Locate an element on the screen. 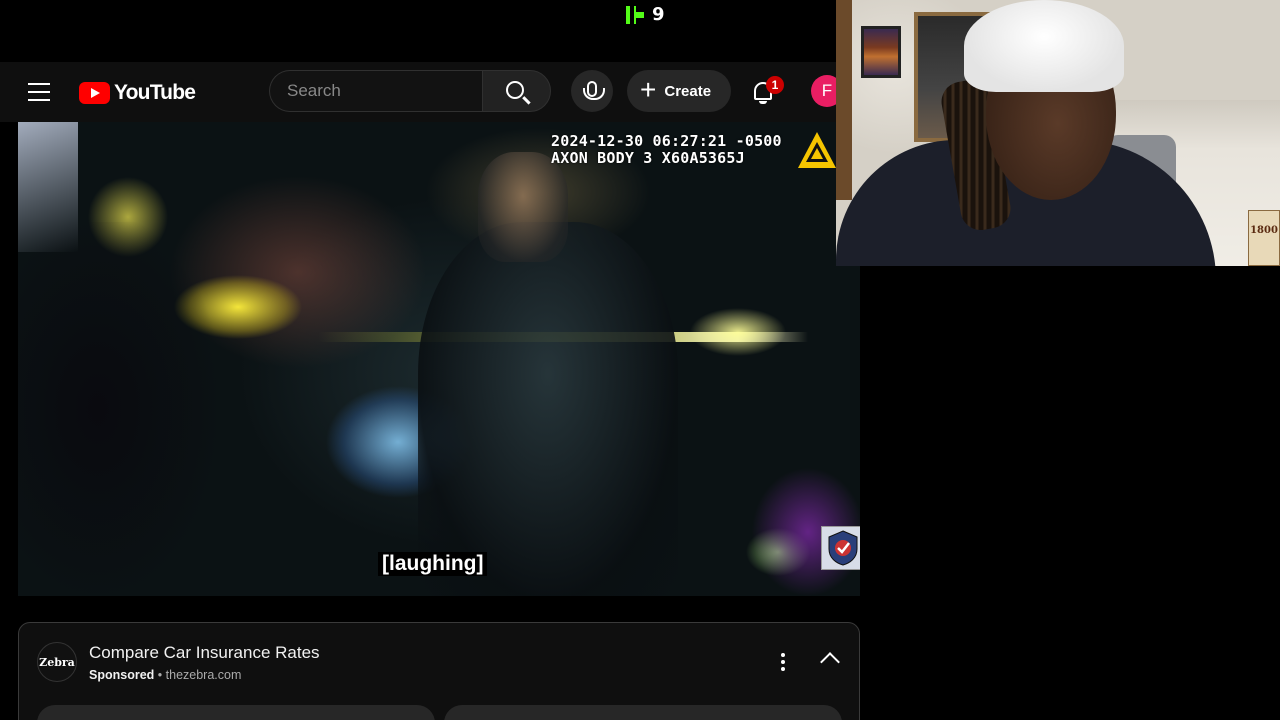  timestamp-line-2: AXON BODY 3 X60A5365J is located at coordinates (648, 158).